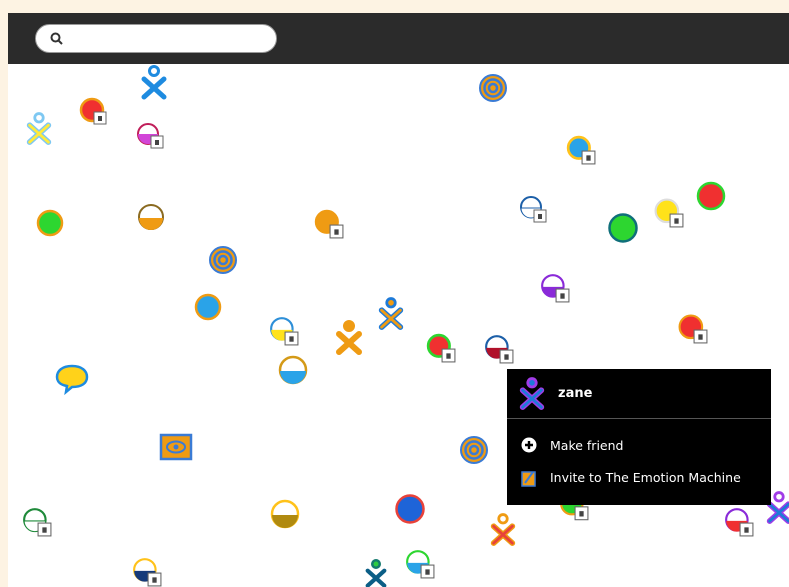 The image size is (789, 587). I want to click on watch-eye-icon, so click(176, 447).